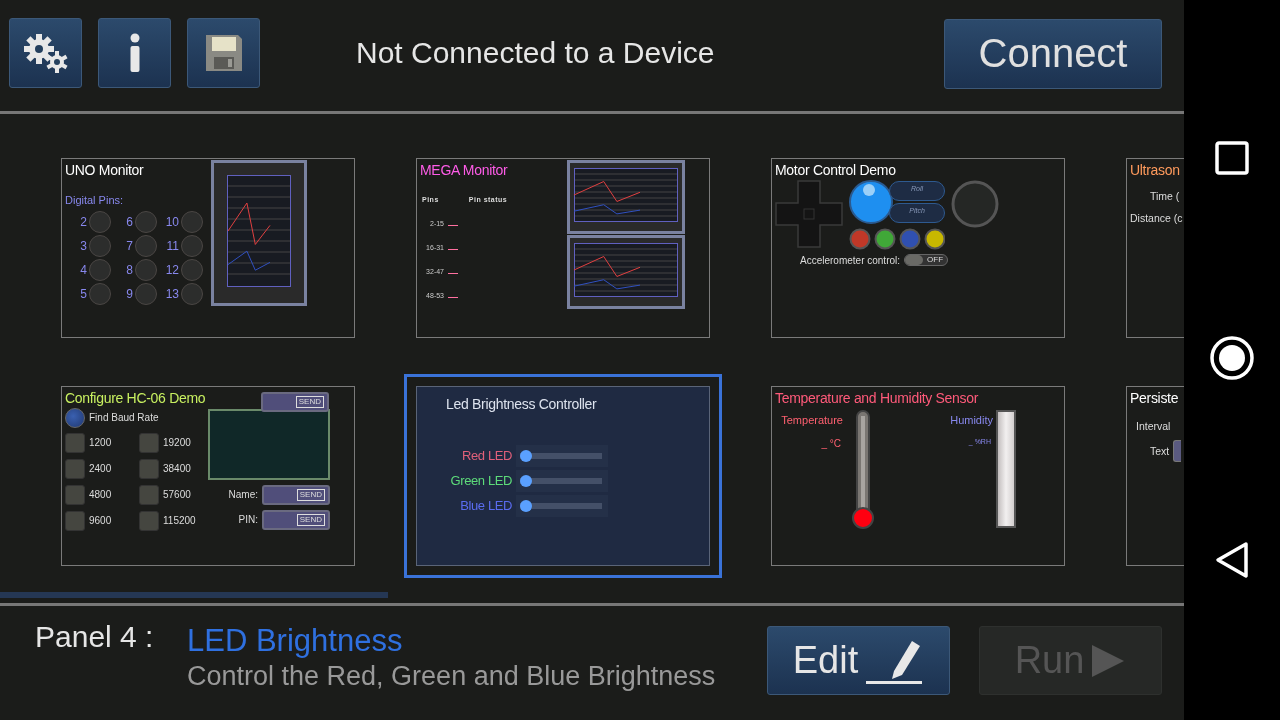 The image size is (1280, 720). I want to click on panel-title: UNO Monitor, so click(104, 170).